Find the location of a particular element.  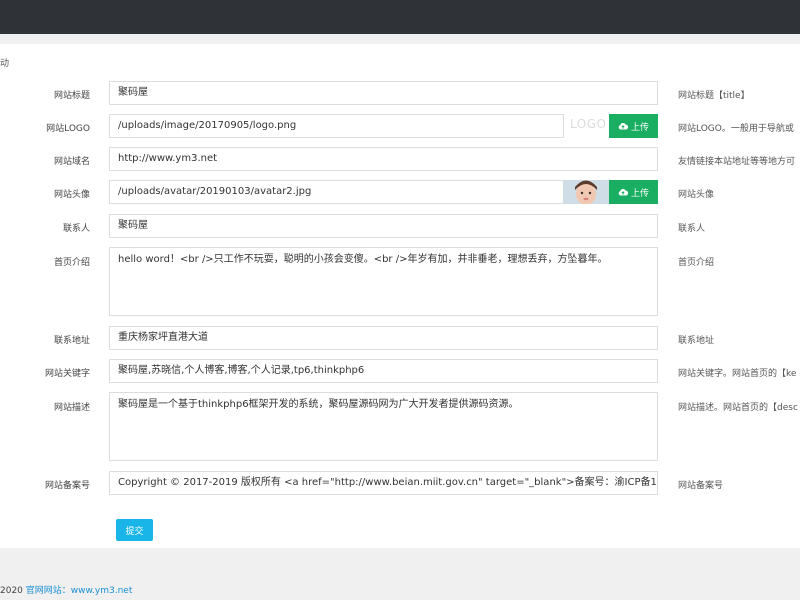

home-intro-label: 首页介绍 is located at coordinates (71, 263).